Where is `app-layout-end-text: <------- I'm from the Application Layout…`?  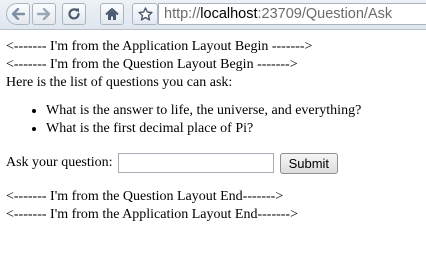 app-layout-end-text: <------- I'm from the Application Layout… is located at coordinates (152, 214).